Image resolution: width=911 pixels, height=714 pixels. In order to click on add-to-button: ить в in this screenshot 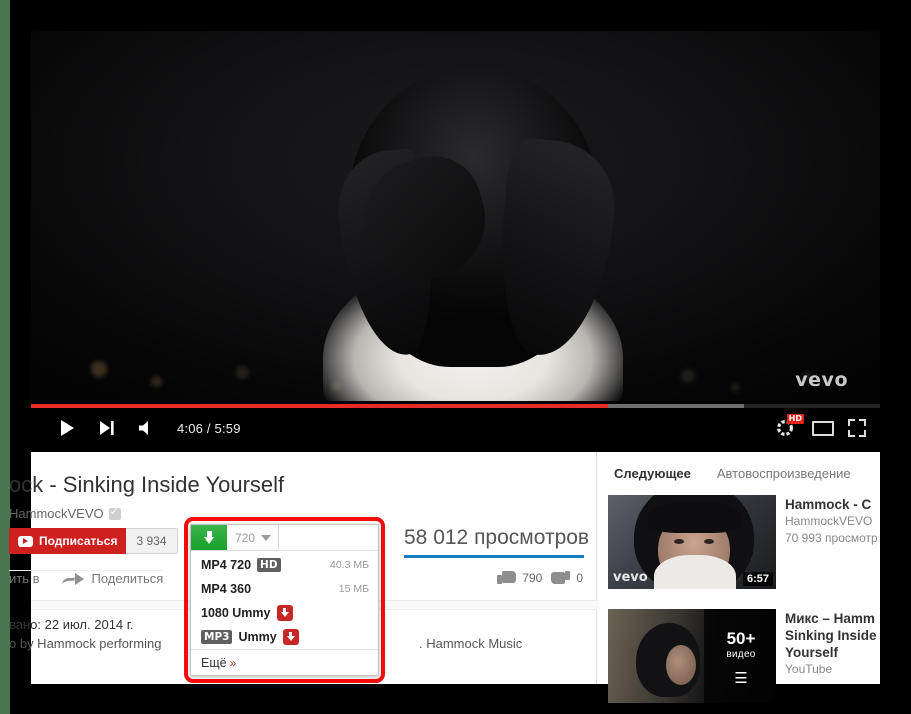, I will do `click(24, 578)`.